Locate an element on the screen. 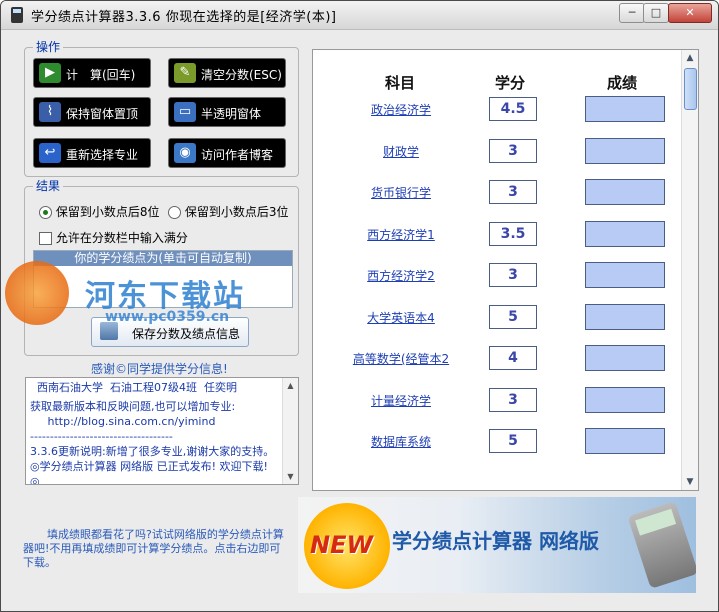  credit-field: 3.5 is located at coordinates (513, 234).